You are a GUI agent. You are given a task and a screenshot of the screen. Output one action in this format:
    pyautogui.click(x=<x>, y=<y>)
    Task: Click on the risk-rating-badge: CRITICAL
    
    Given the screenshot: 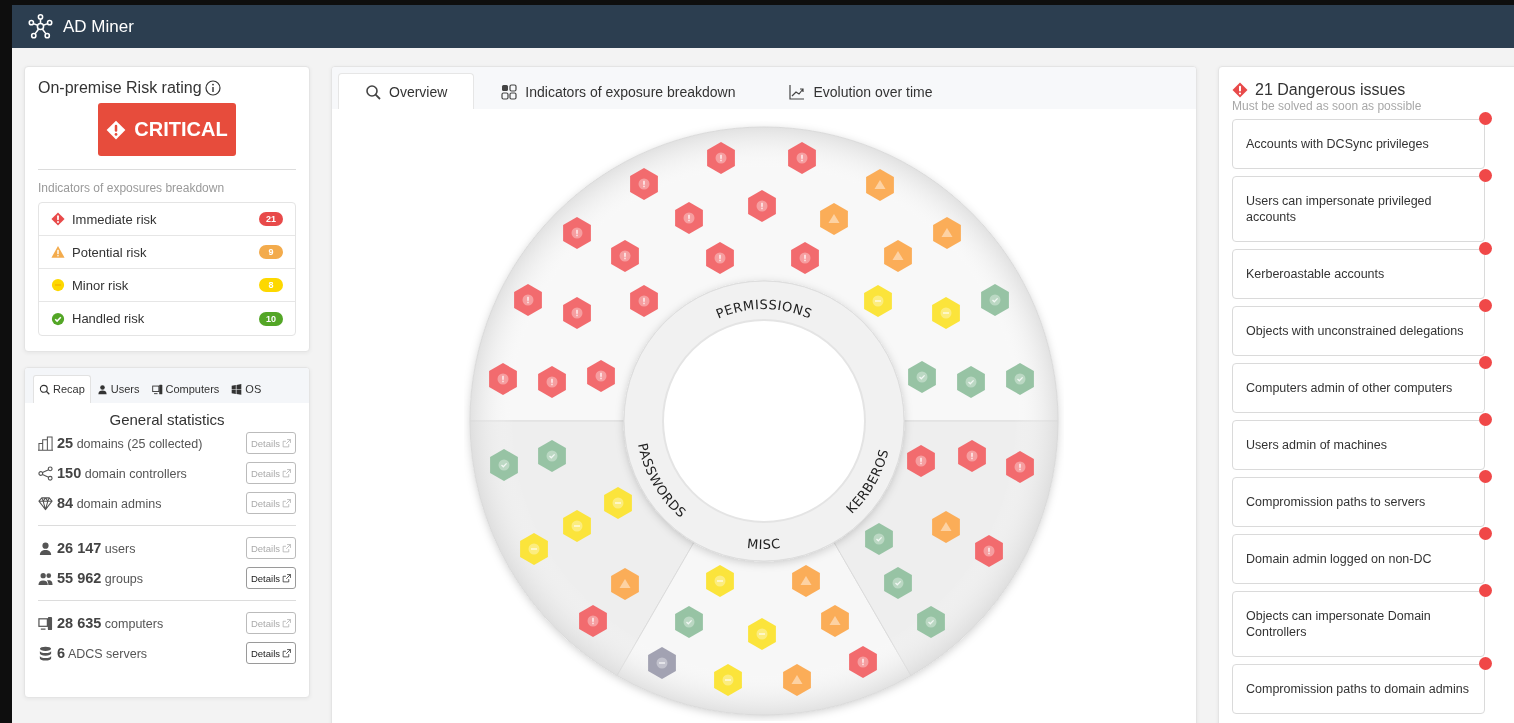 What is the action you would take?
    pyautogui.click(x=167, y=129)
    